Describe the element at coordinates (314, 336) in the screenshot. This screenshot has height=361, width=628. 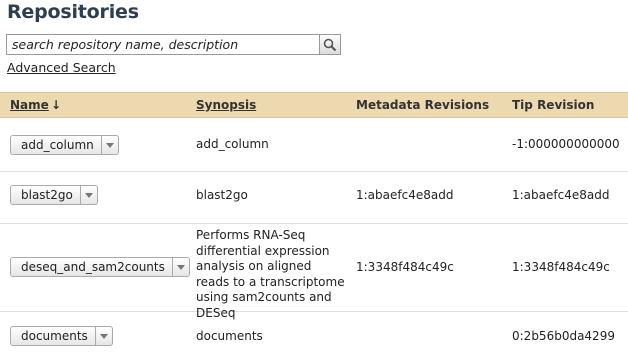
I see `table-row: documents documents 0:2b56b0da4299` at that location.